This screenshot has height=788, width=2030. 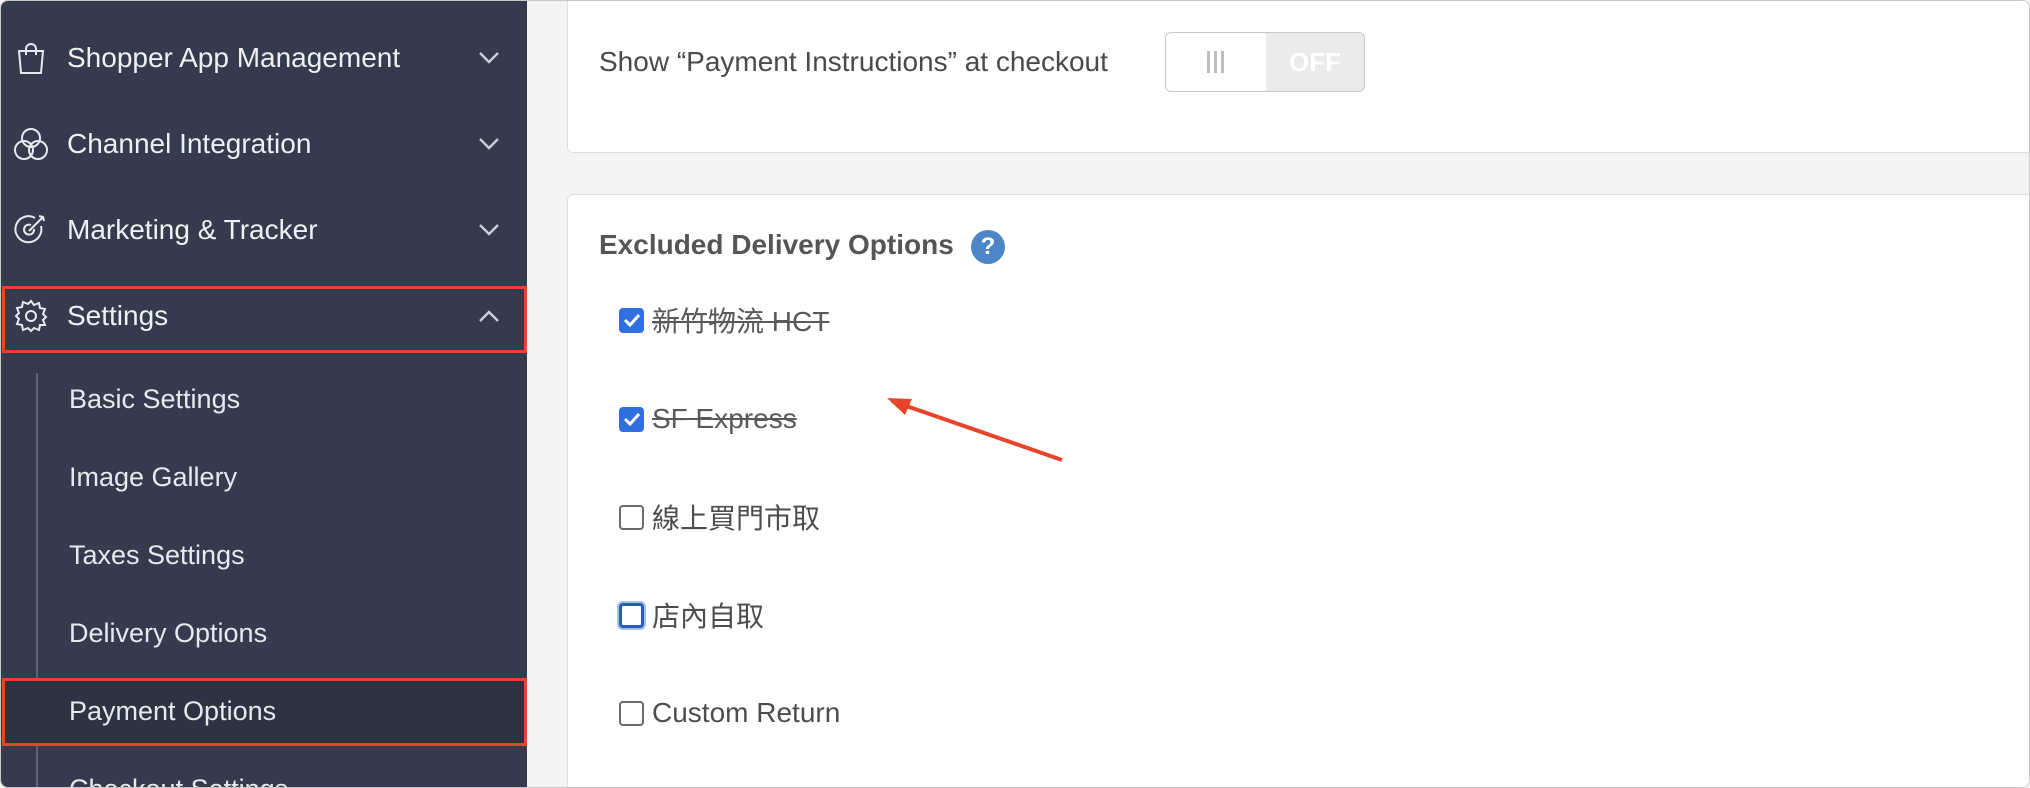 What do you see at coordinates (155, 398) in the screenshot?
I see `submenu-label: Basic Settings` at bounding box center [155, 398].